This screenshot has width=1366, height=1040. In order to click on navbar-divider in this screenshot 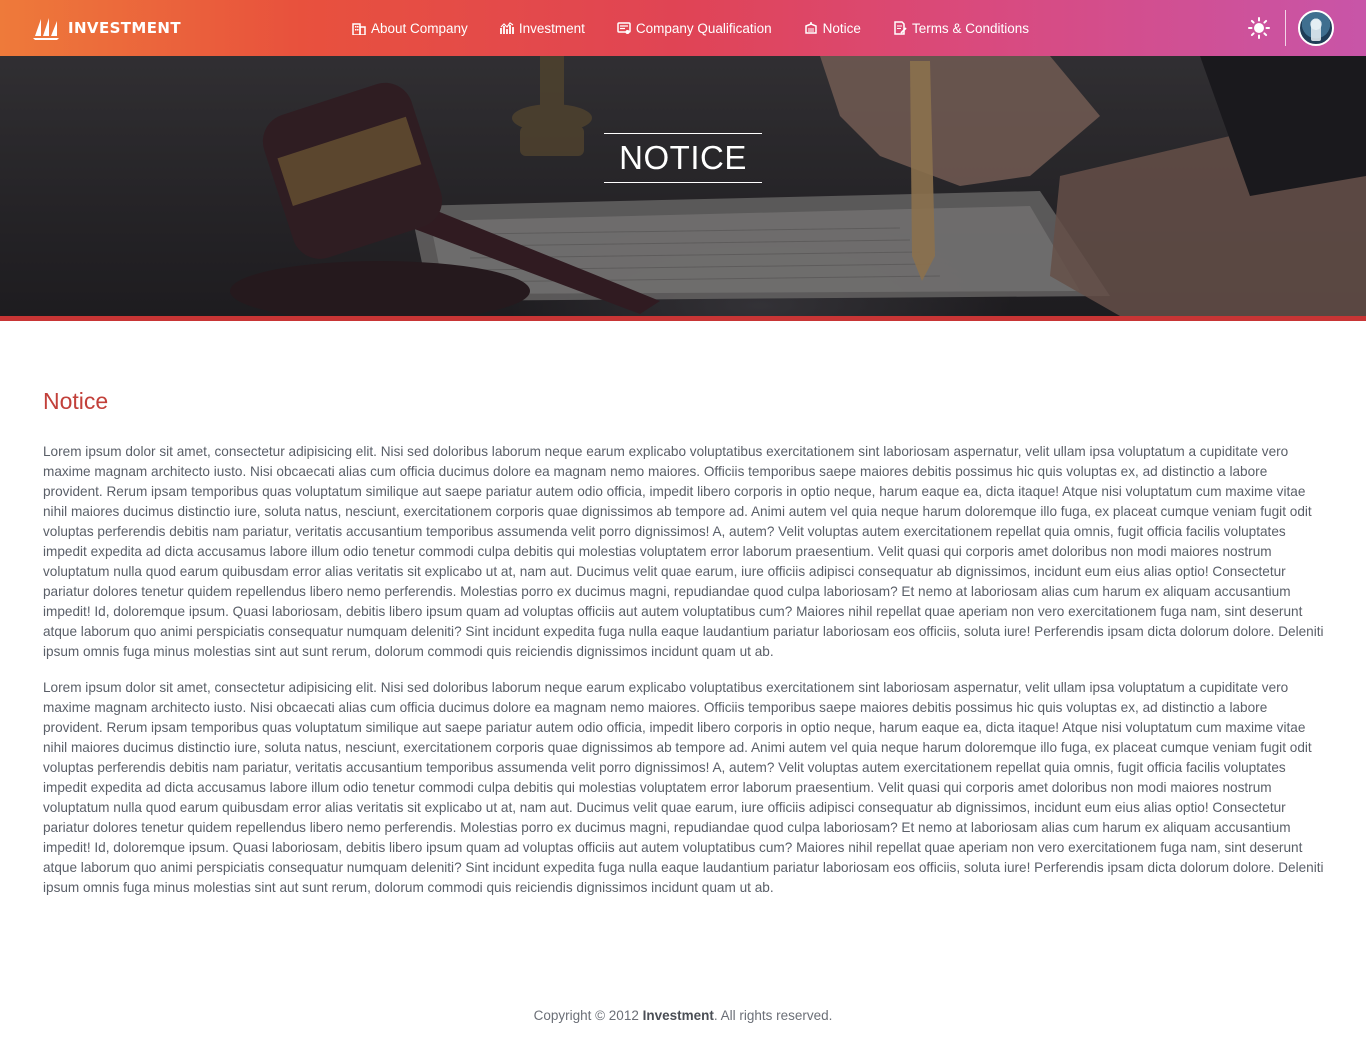, I will do `click(1285, 28)`.